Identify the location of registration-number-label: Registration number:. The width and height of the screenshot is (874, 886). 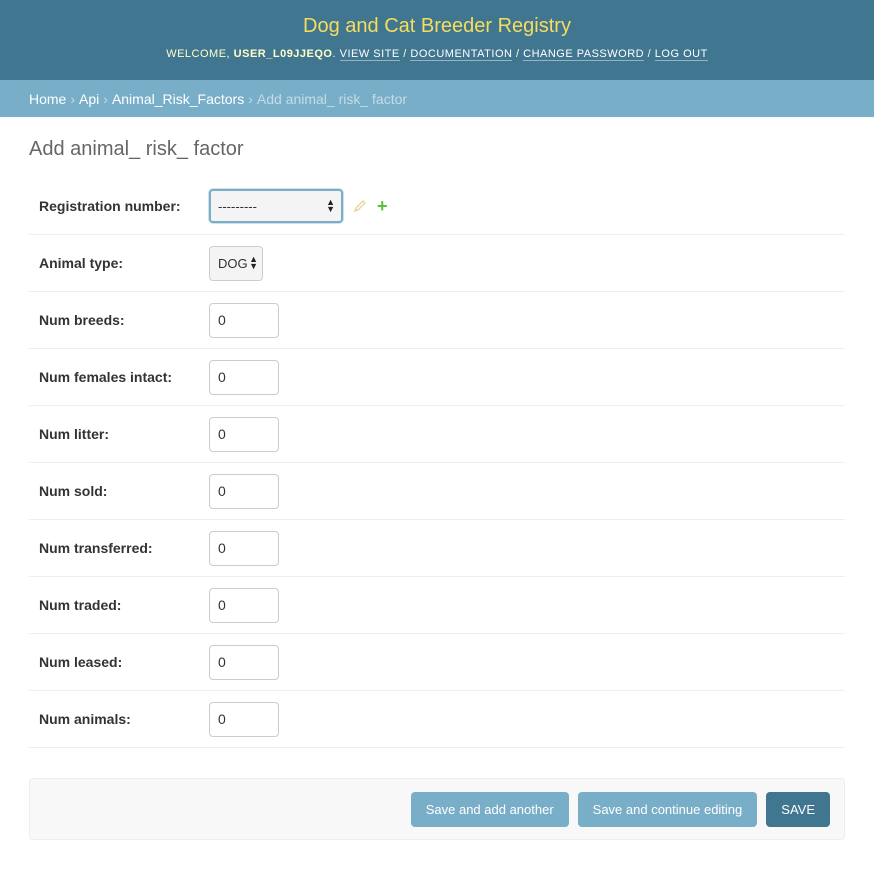
(110, 206).